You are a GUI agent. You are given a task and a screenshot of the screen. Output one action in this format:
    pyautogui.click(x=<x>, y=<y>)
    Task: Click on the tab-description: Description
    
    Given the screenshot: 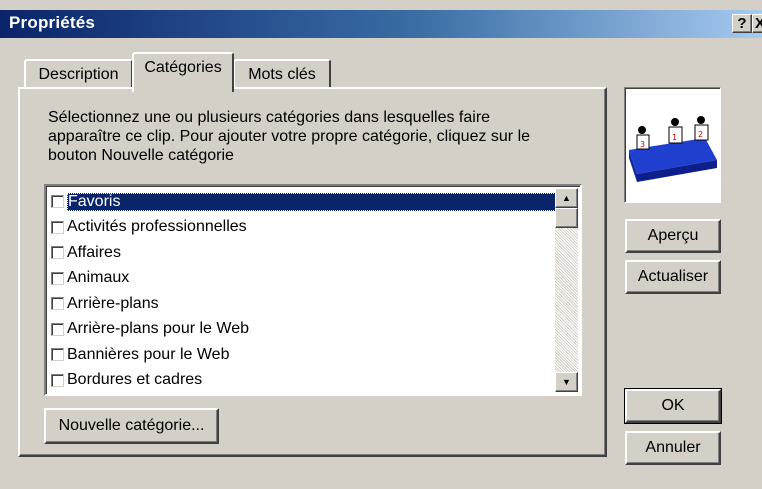 What is the action you would take?
    pyautogui.click(x=78, y=74)
    